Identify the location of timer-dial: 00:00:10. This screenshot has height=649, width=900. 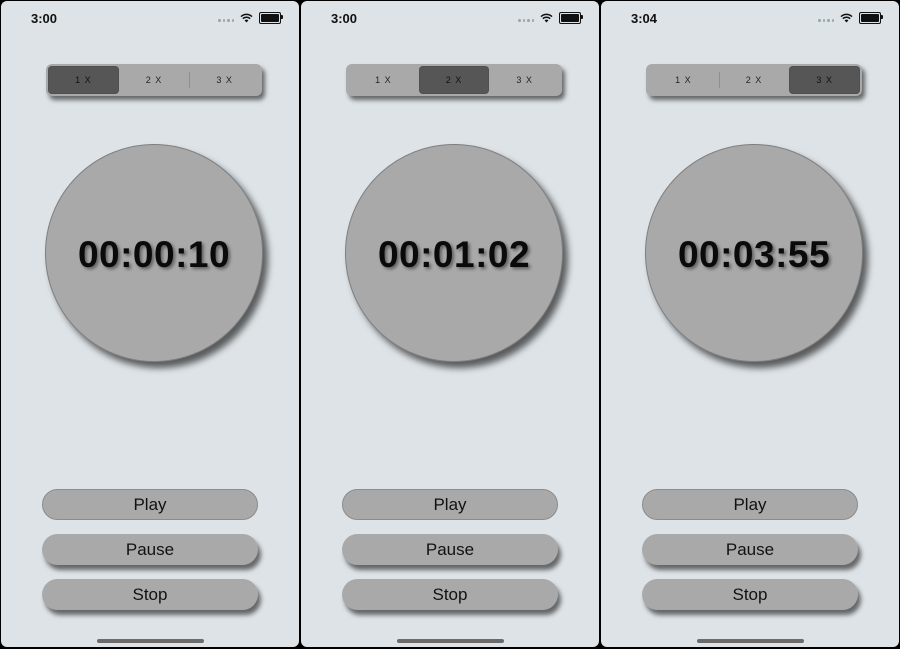
(154, 253).